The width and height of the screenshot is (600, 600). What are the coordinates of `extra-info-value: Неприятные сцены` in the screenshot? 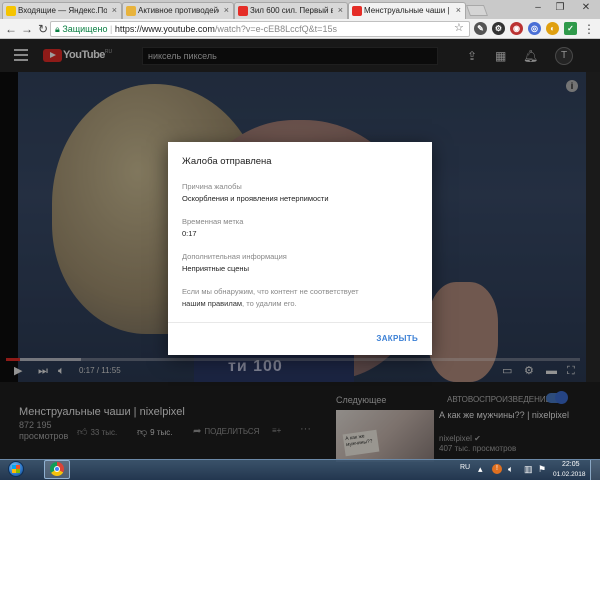 It's located at (215, 268).